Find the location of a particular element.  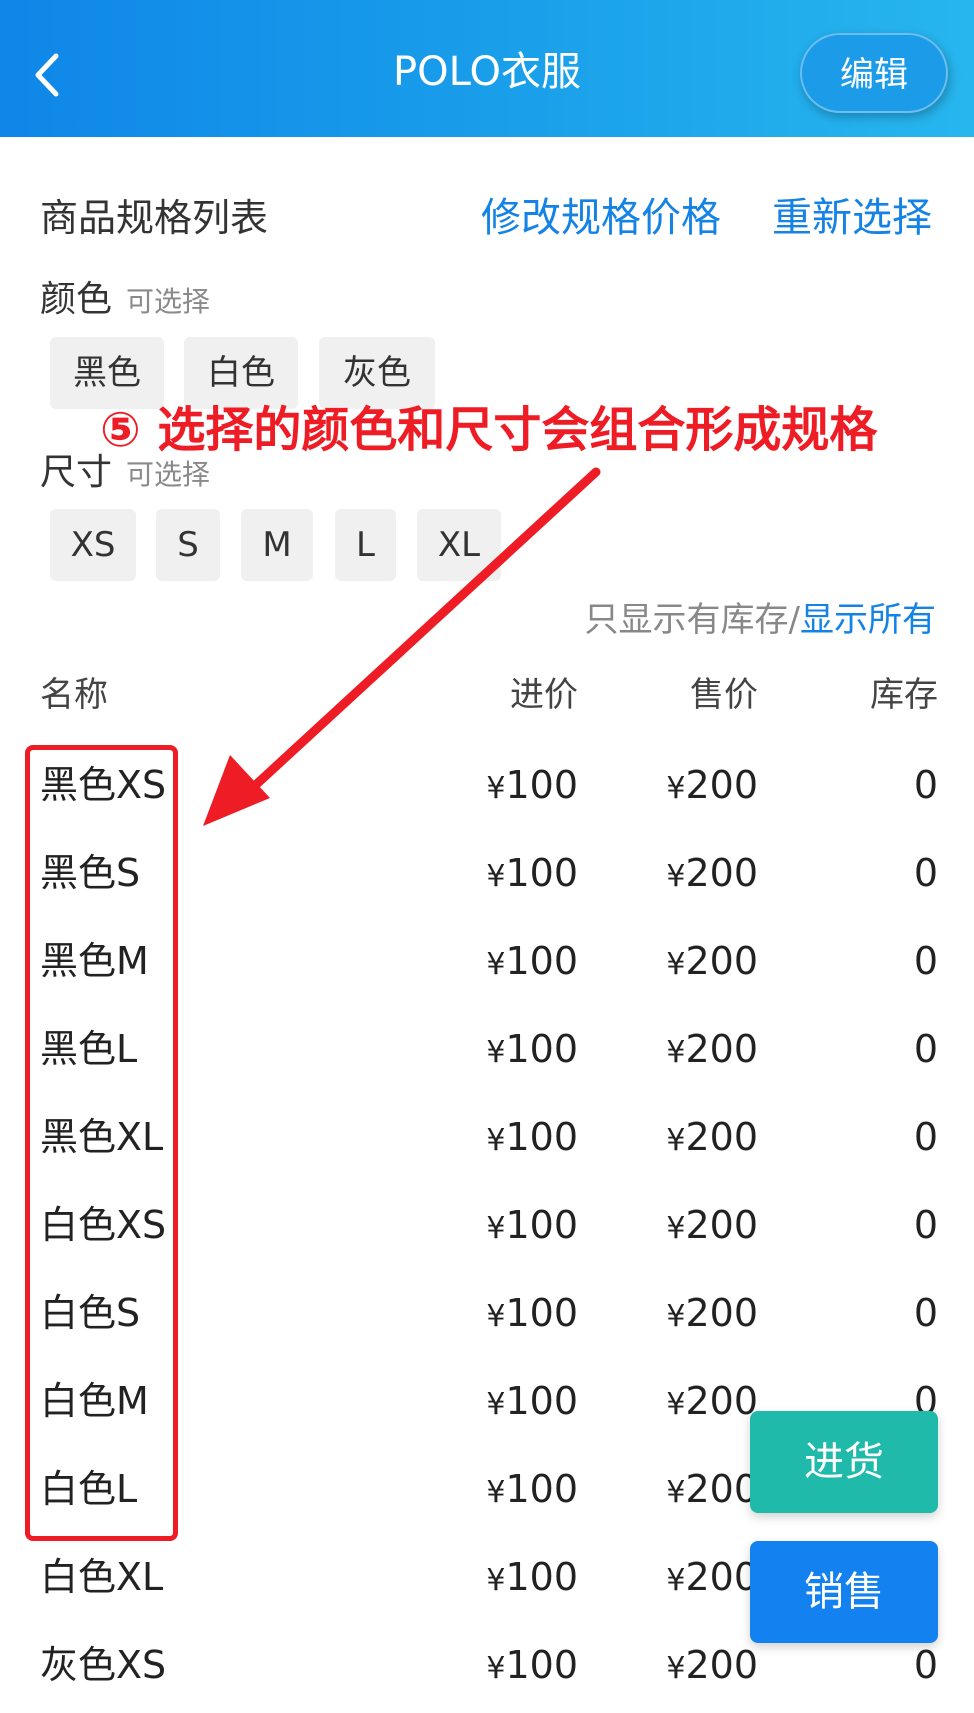

column-header-name: 名称 is located at coordinates (74, 695).